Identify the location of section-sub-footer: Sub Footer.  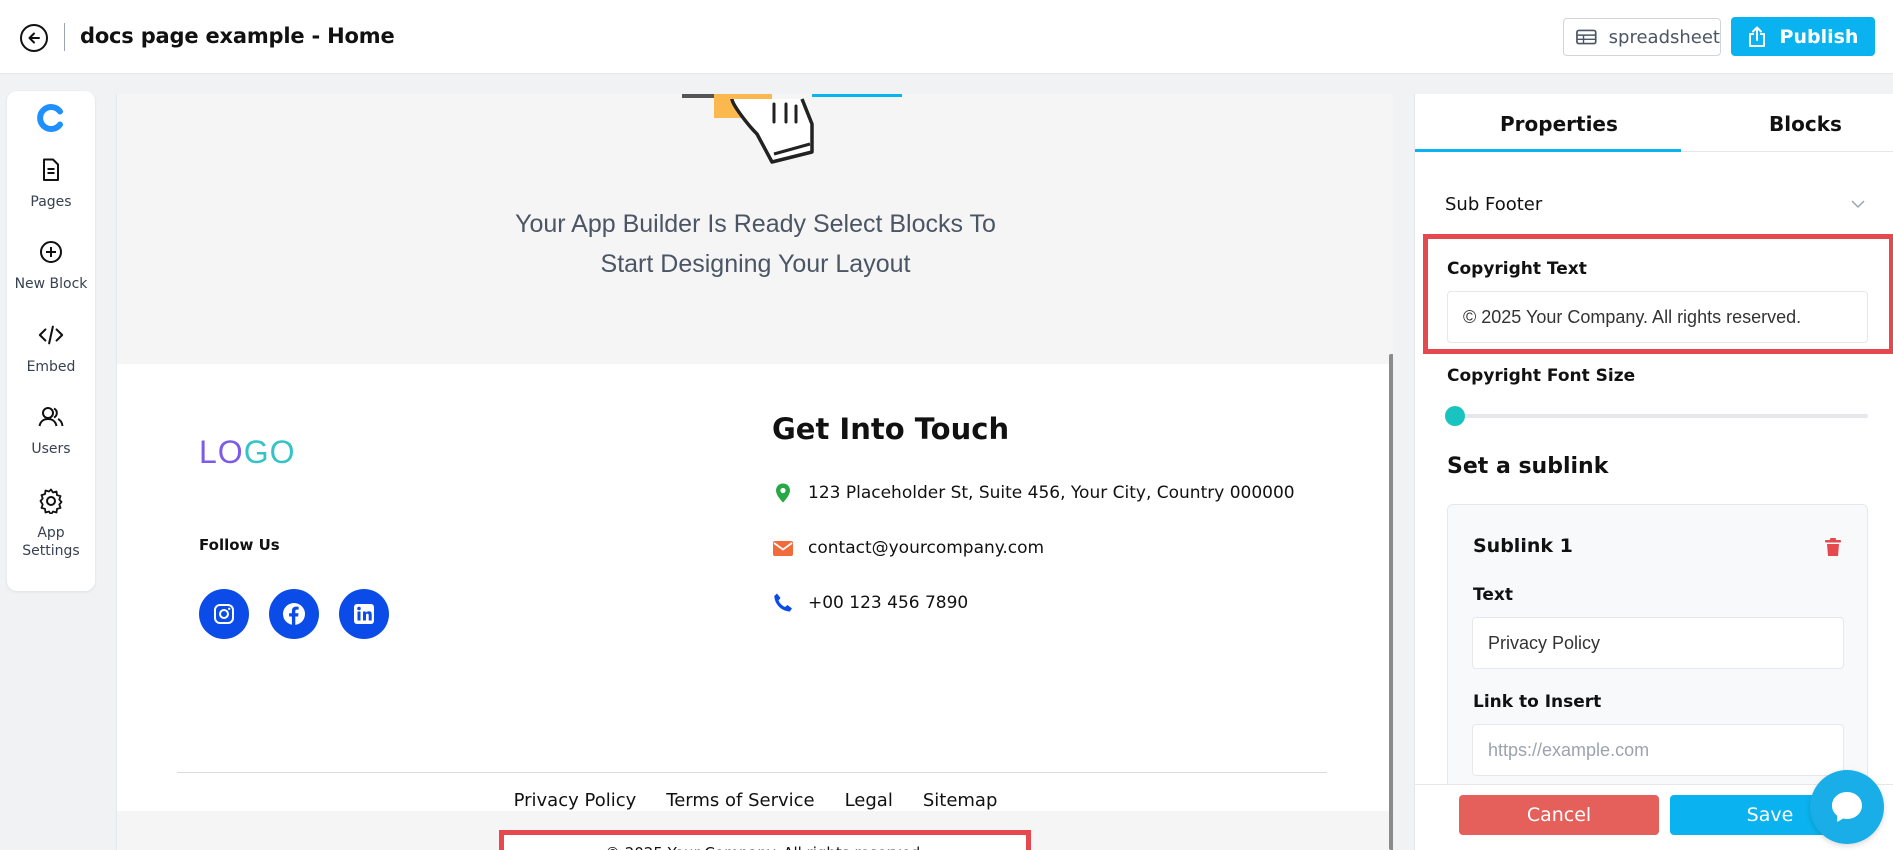
(1655, 204).